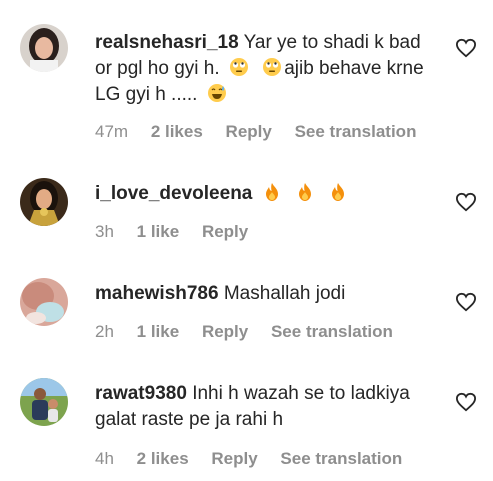  I want to click on comment-time: 2h, so click(104, 331).